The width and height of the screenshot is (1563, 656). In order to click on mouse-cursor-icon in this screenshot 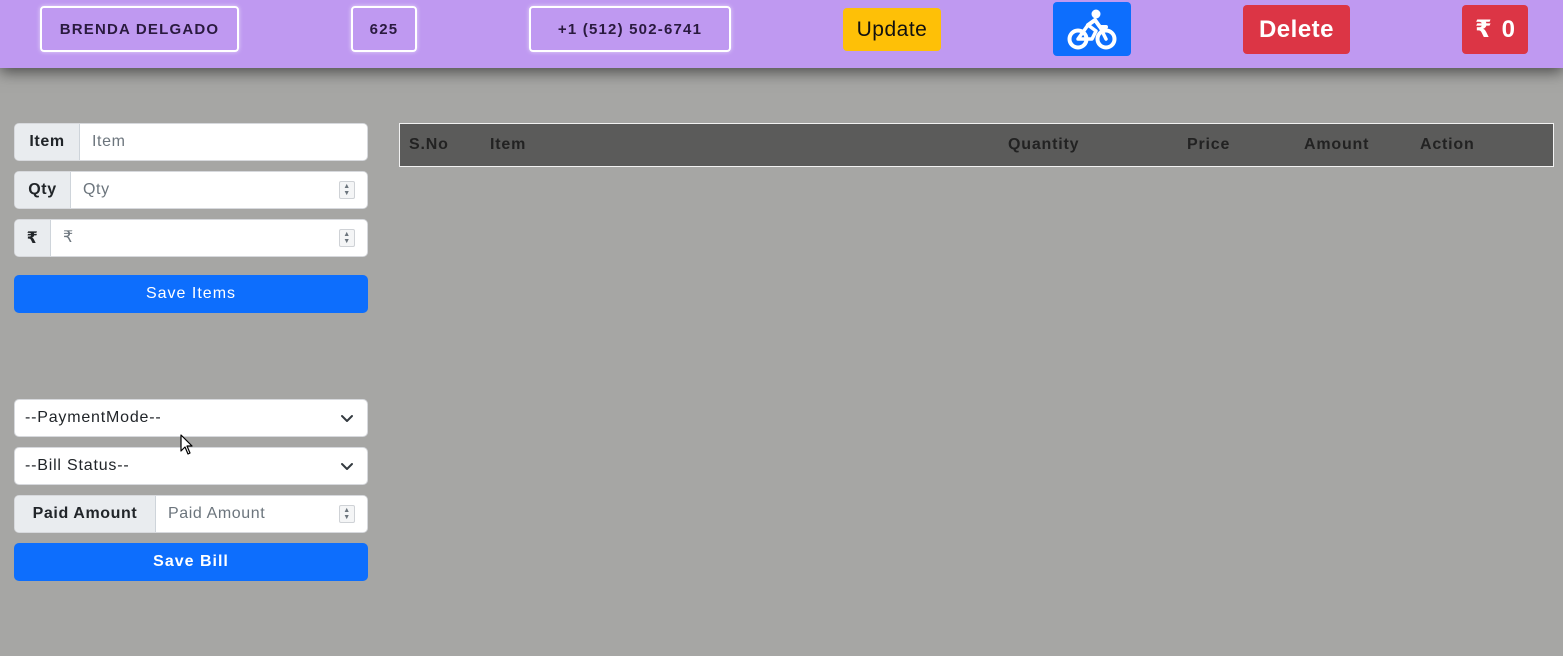, I will do `click(186, 444)`.